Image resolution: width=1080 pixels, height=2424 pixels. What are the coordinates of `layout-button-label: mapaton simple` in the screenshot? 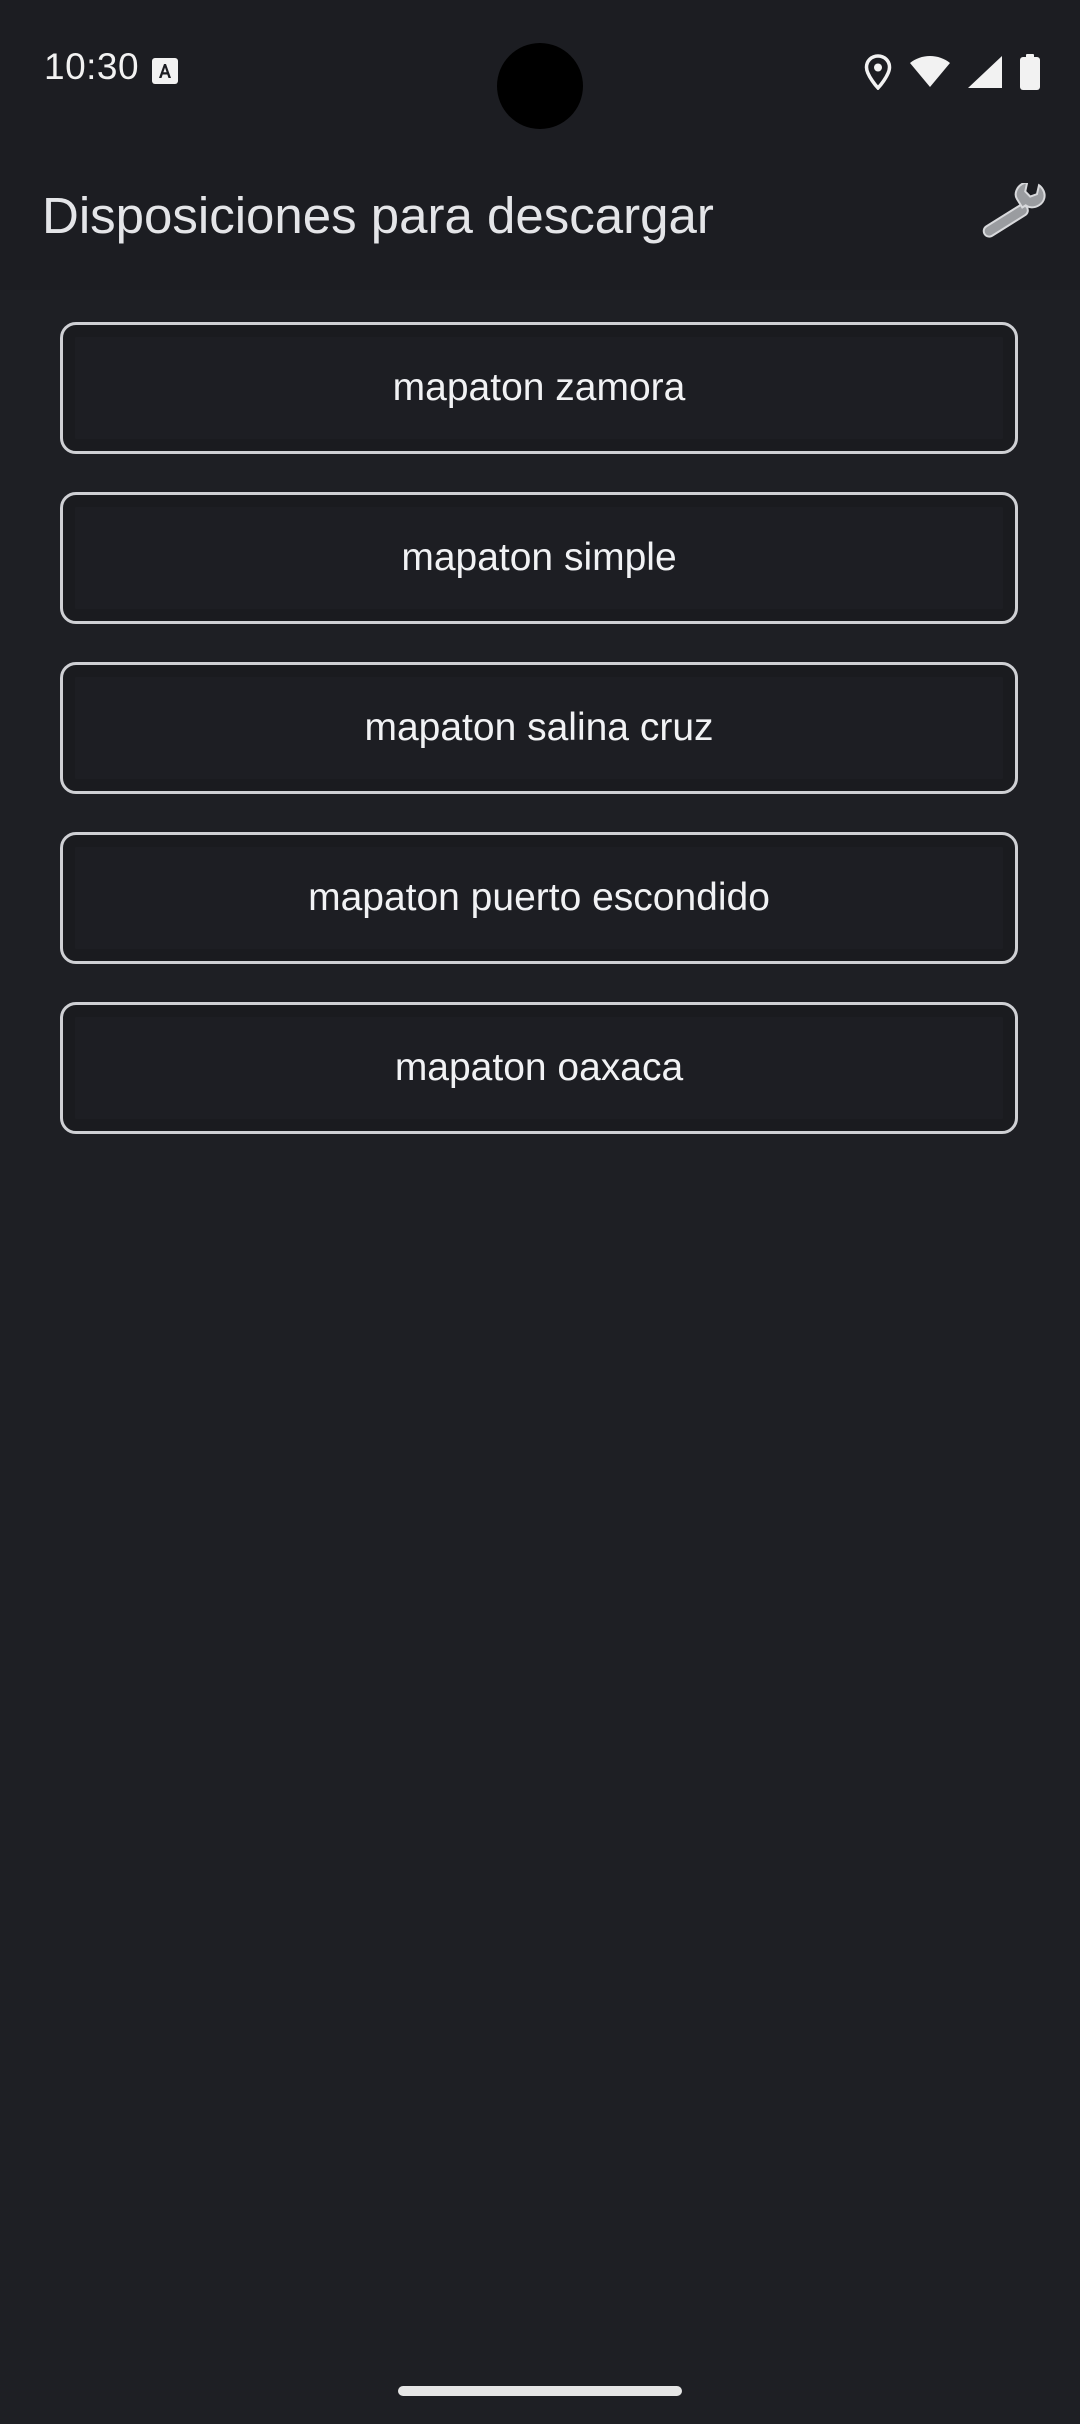 It's located at (539, 557).